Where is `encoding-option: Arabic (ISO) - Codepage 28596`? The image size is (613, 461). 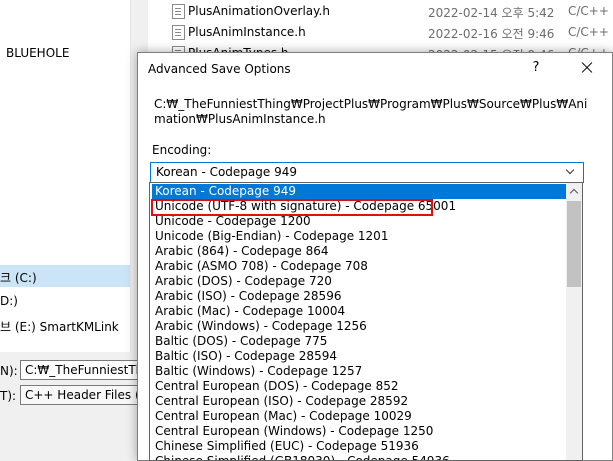 encoding-option: Arabic (ISO) - Codepage 28596 is located at coordinates (359, 296).